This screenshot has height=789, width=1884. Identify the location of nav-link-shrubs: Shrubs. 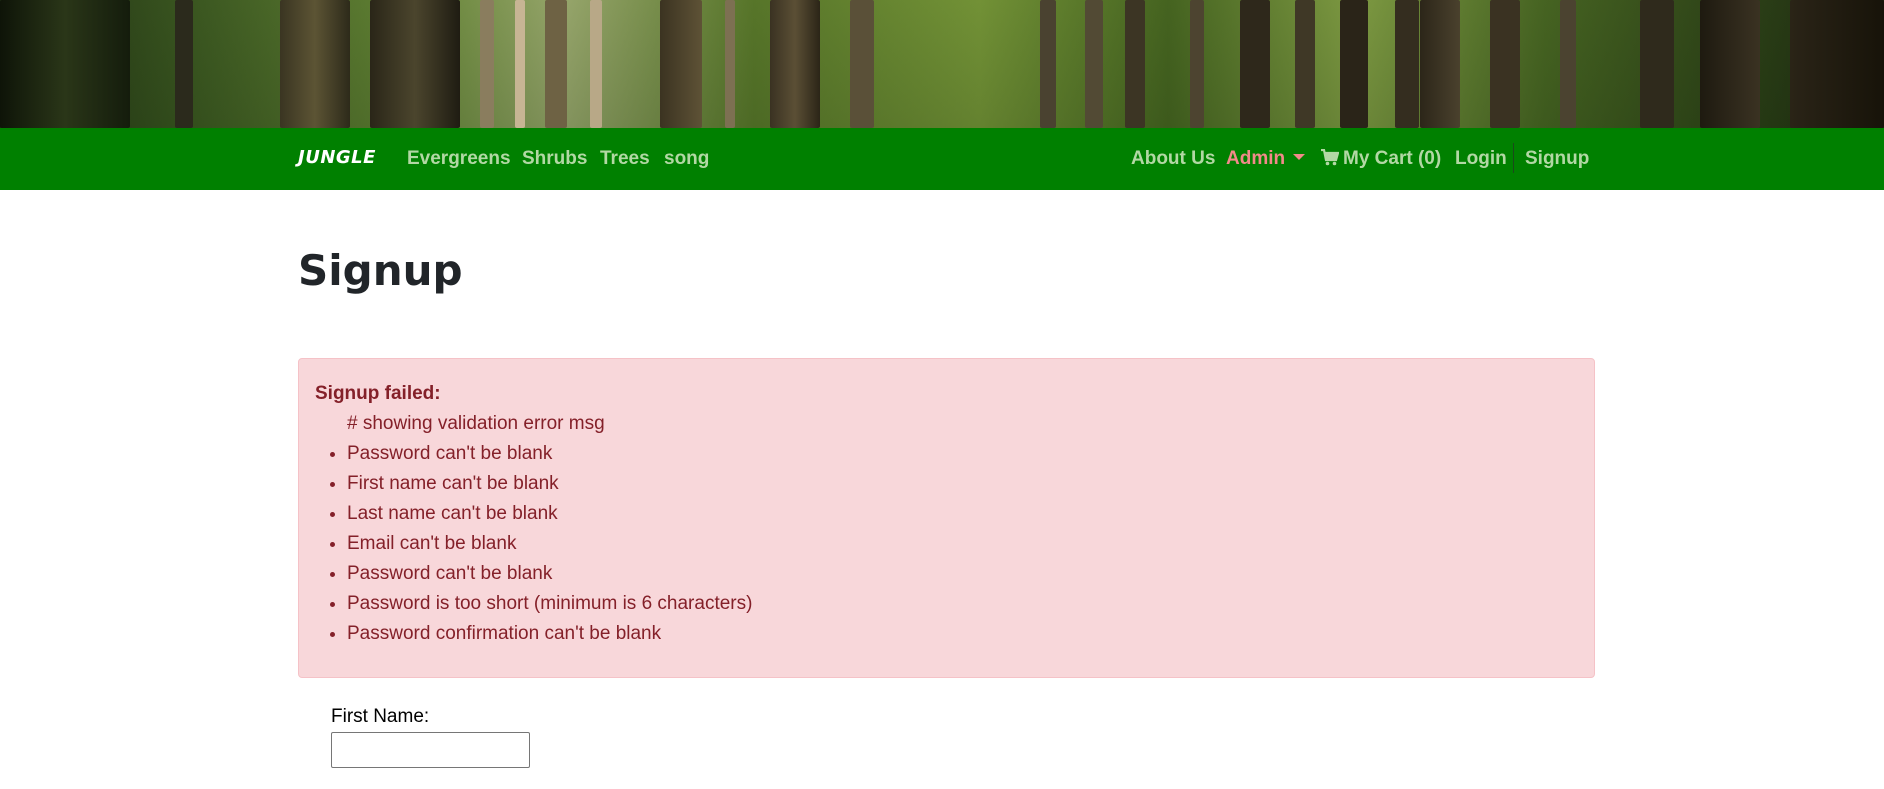
(554, 159).